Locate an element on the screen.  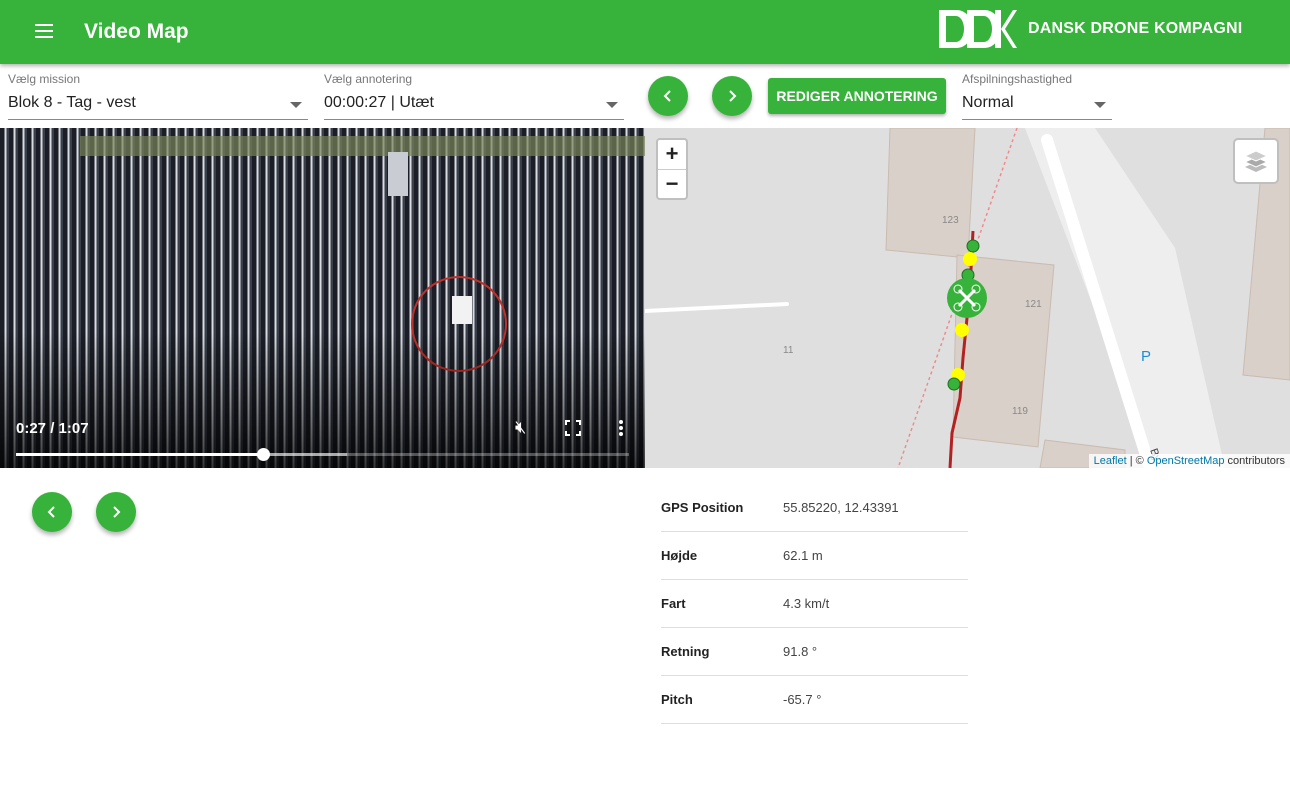
prev-annotation-button is located at coordinates (668, 96).